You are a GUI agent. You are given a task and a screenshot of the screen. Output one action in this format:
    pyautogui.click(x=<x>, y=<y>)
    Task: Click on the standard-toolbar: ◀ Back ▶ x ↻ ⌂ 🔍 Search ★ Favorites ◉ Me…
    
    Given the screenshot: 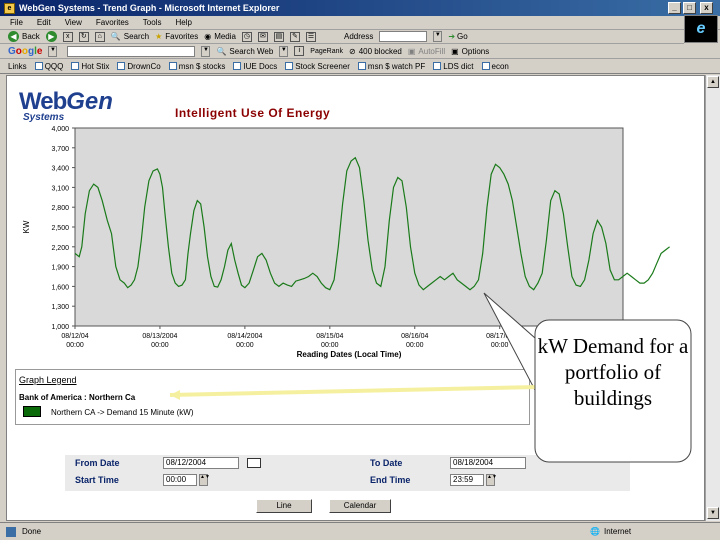 What is the action you would take?
    pyautogui.click(x=342, y=37)
    